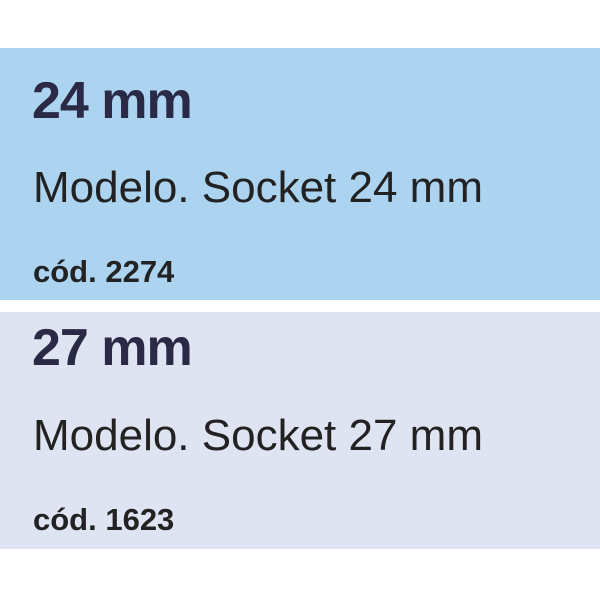 The width and height of the screenshot is (600, 600). Describe the element at coordinates (258, 187) in the screenshot. I see `product-model-name: Modelo. Socket 24 mm` at that location.